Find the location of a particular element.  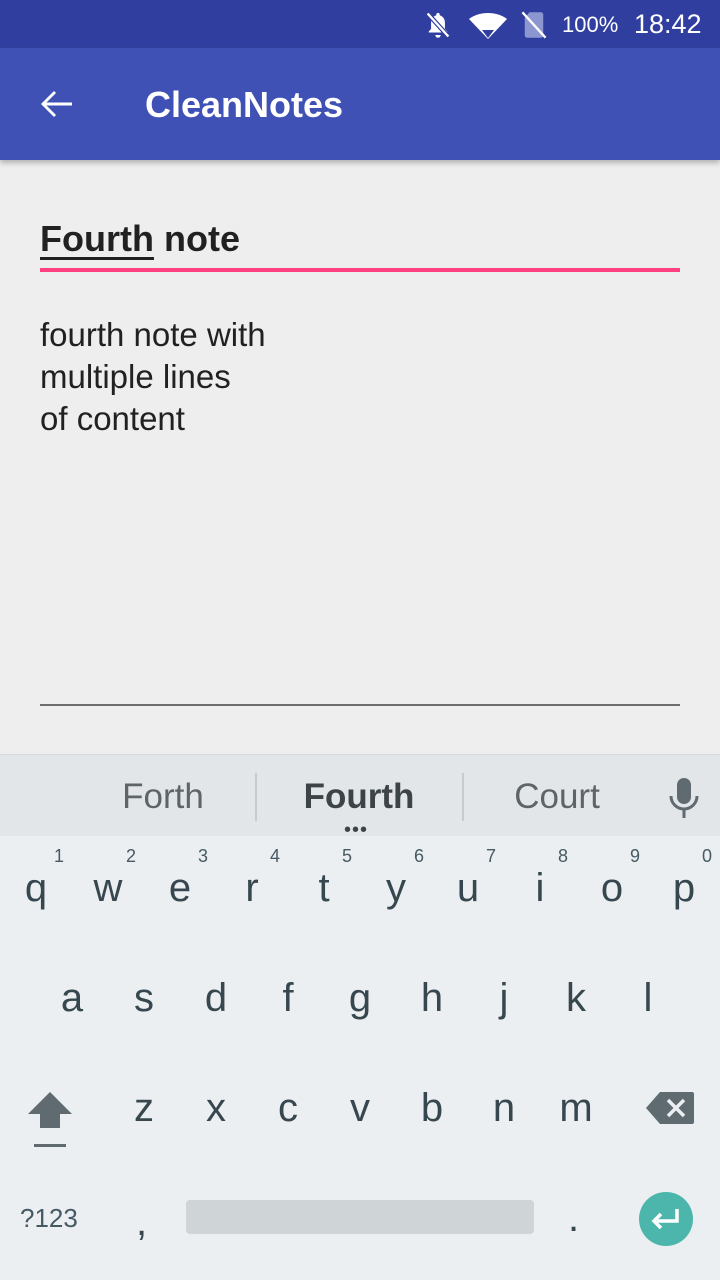

suggestion-center: Fourth is located at coordinates (359, 797).